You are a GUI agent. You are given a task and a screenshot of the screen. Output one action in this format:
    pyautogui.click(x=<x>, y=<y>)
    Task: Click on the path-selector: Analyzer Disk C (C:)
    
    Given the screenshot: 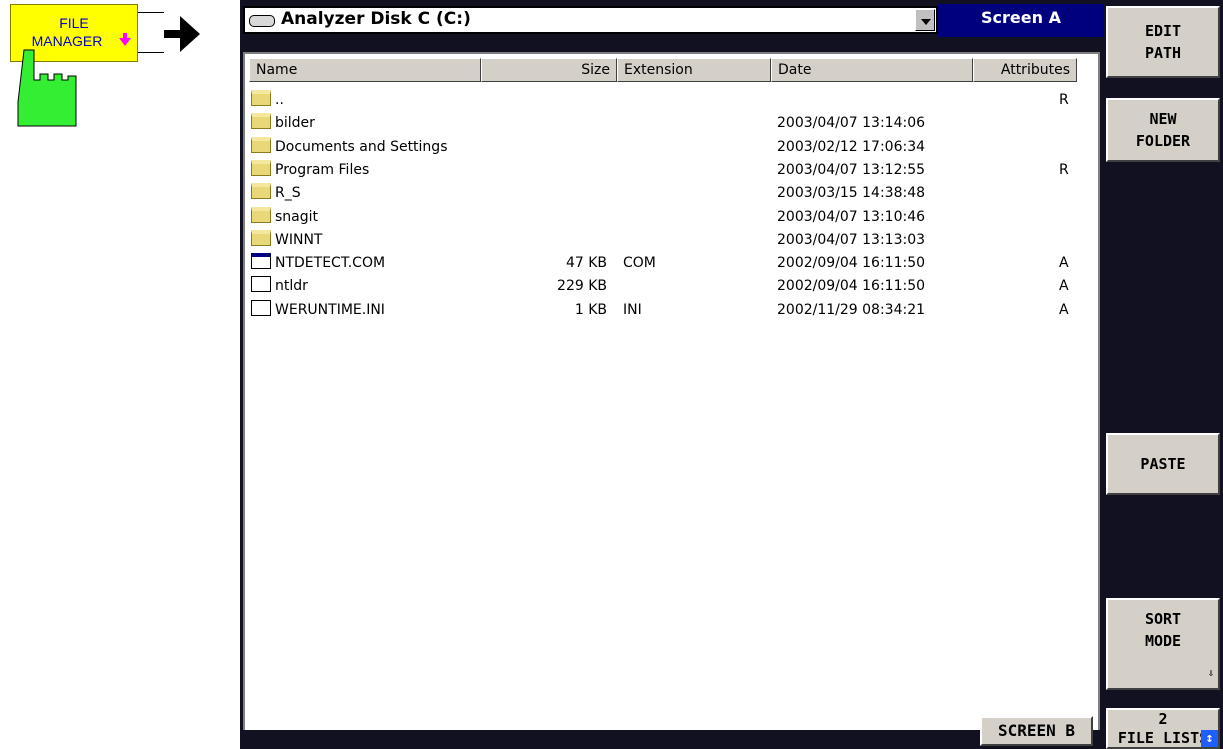 What is the action you would take?
    pyautogui.click(x=590, y=20)
    